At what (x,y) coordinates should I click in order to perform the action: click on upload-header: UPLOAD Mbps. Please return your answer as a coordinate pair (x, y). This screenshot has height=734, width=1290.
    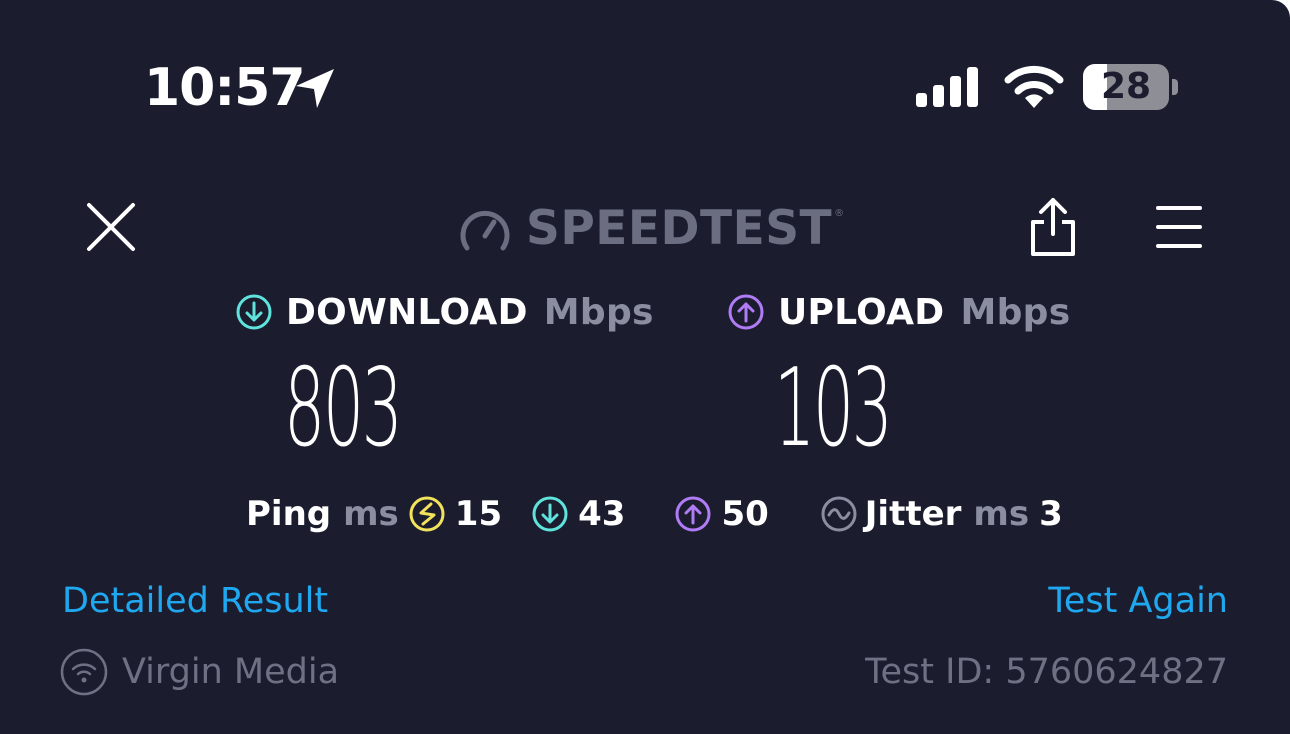
    Looking at the image, I should click on (899, 312).